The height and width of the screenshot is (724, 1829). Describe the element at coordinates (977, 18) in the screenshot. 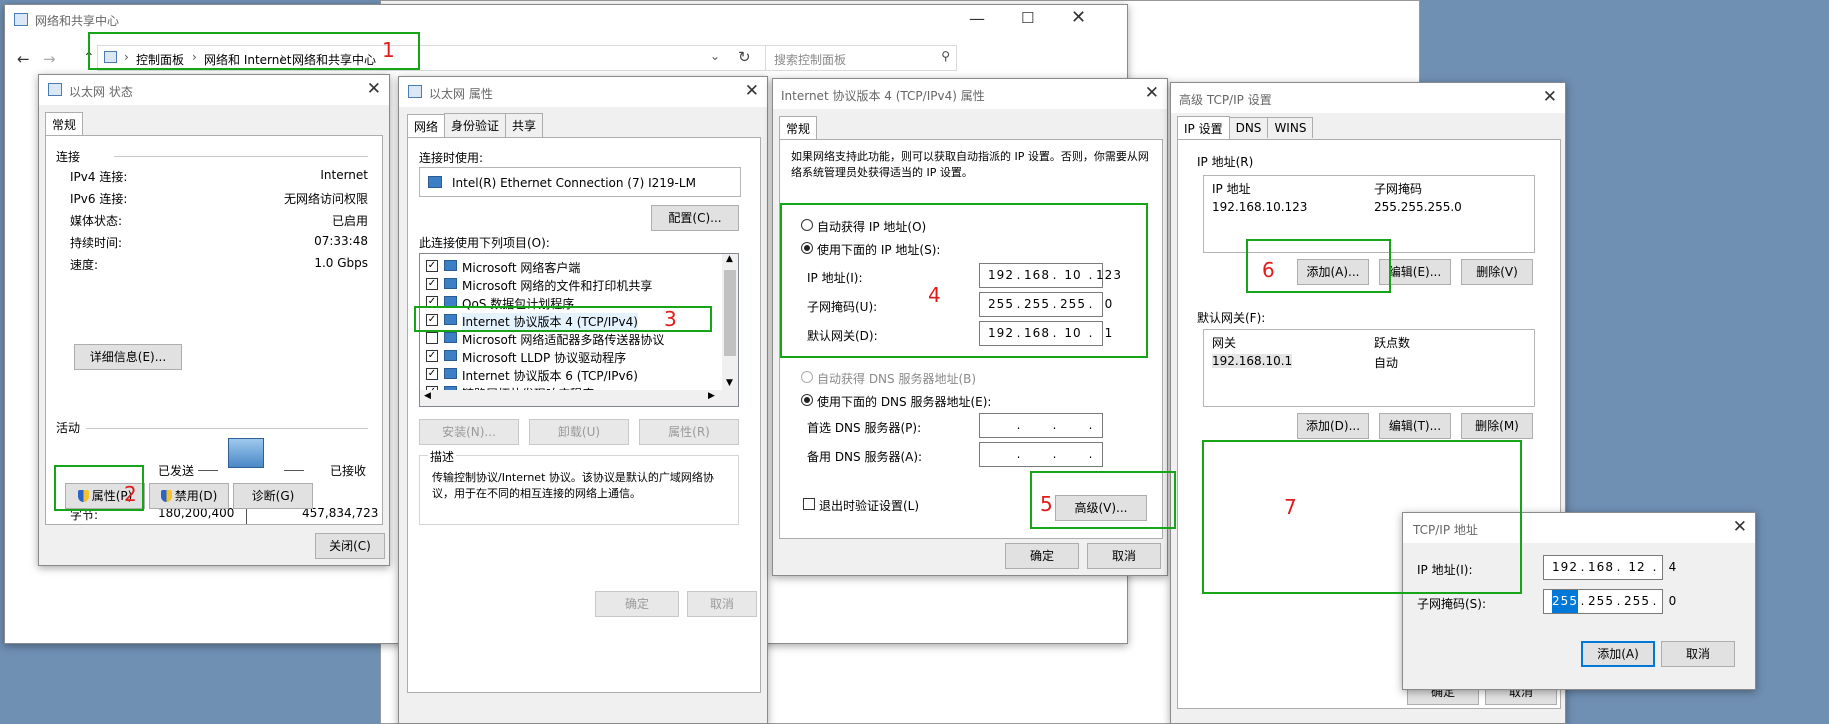

I see `minimize-button: —` at that location.